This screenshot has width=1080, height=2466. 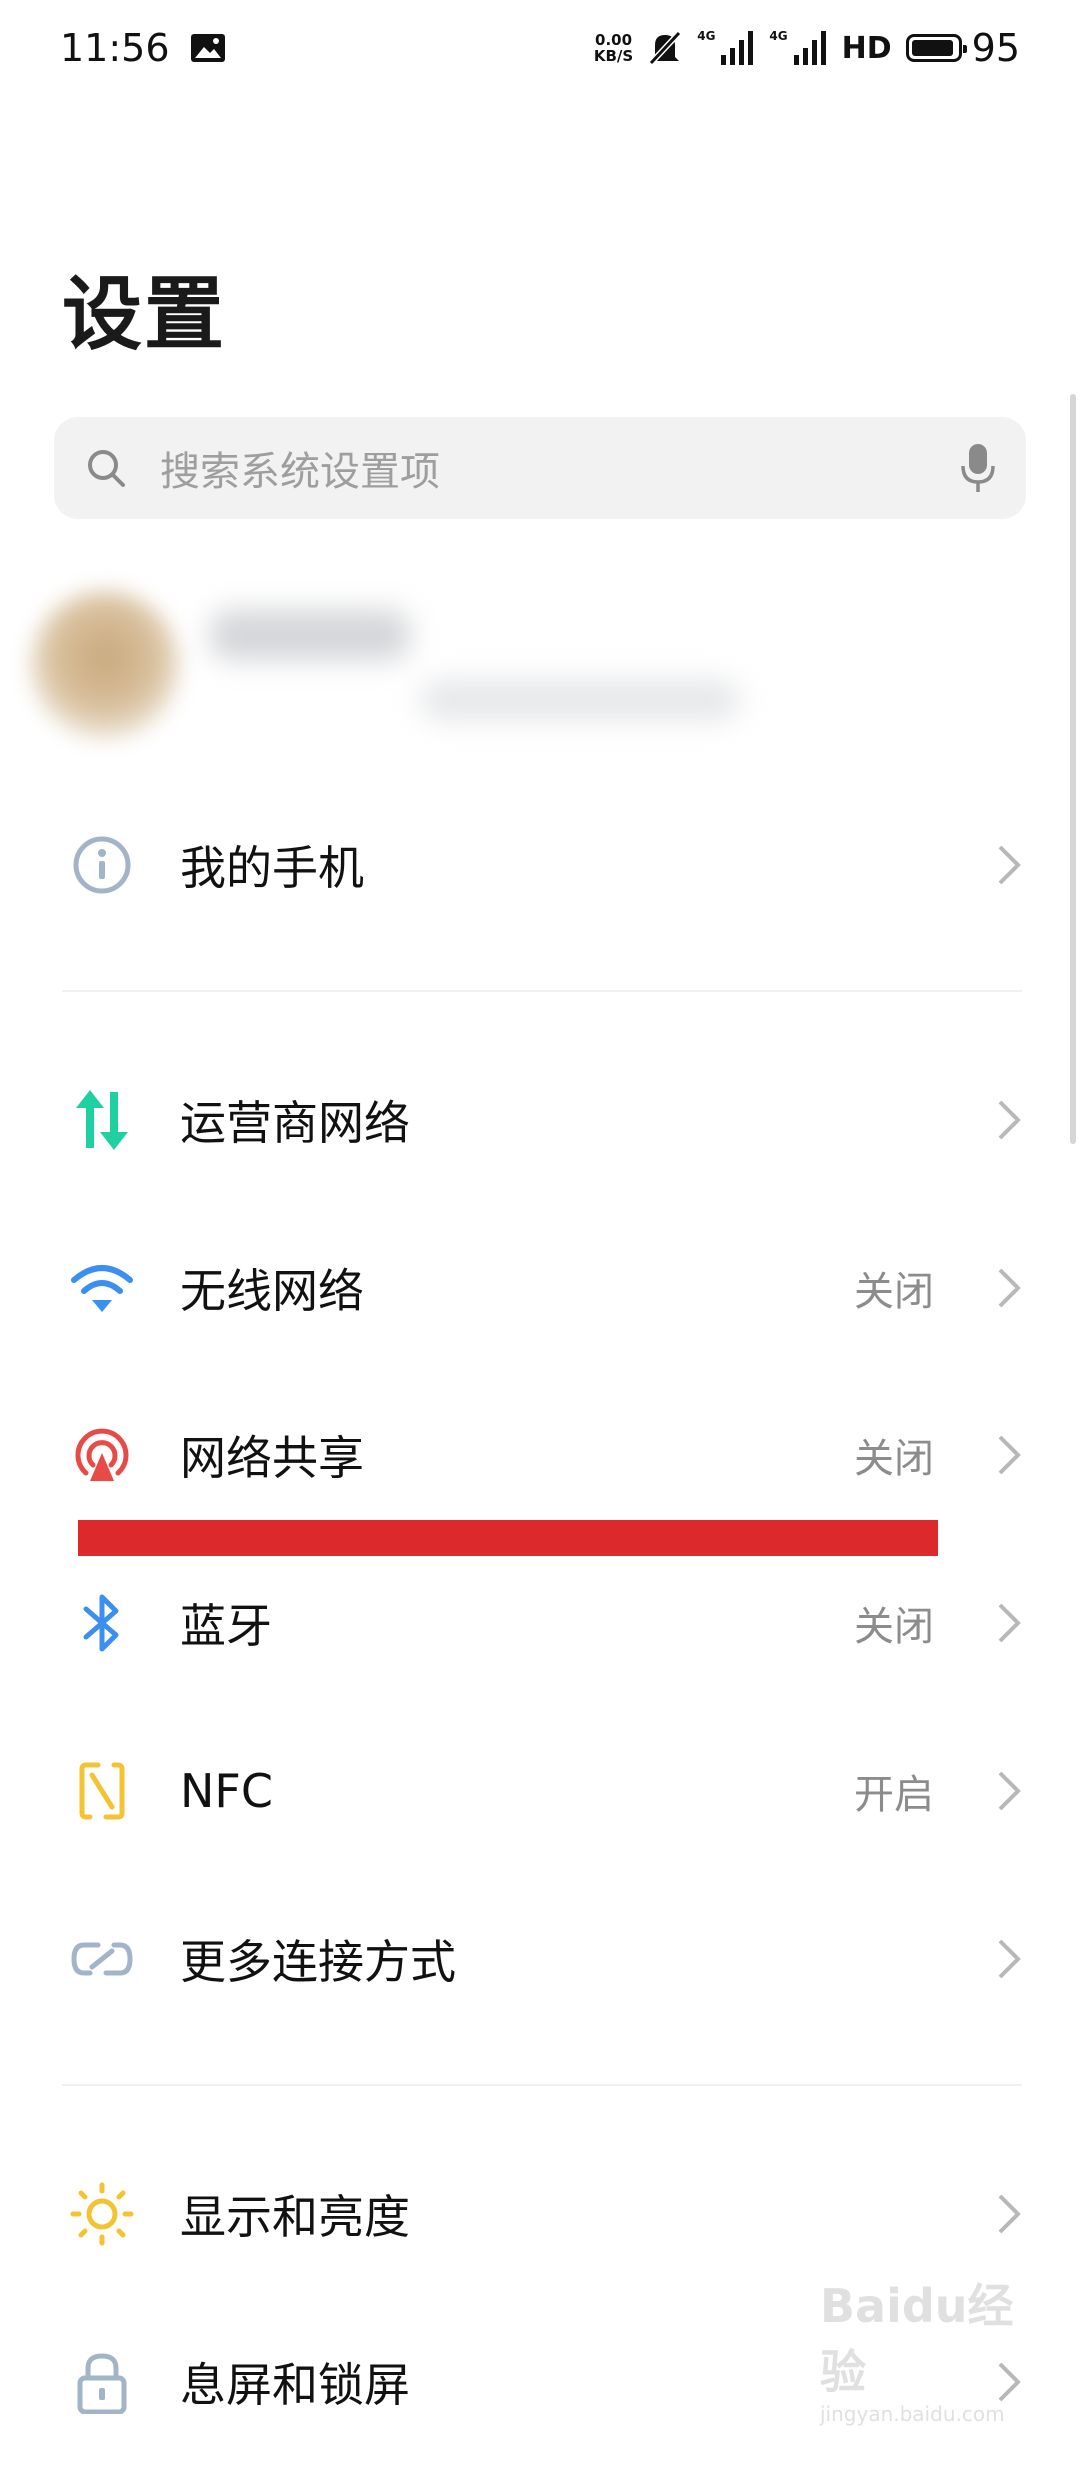 What do you see at coordinates (295, 2217) in the screenshot?
I see `settings-item-label: 显示和亮度` at bounding box center [295, 2217].